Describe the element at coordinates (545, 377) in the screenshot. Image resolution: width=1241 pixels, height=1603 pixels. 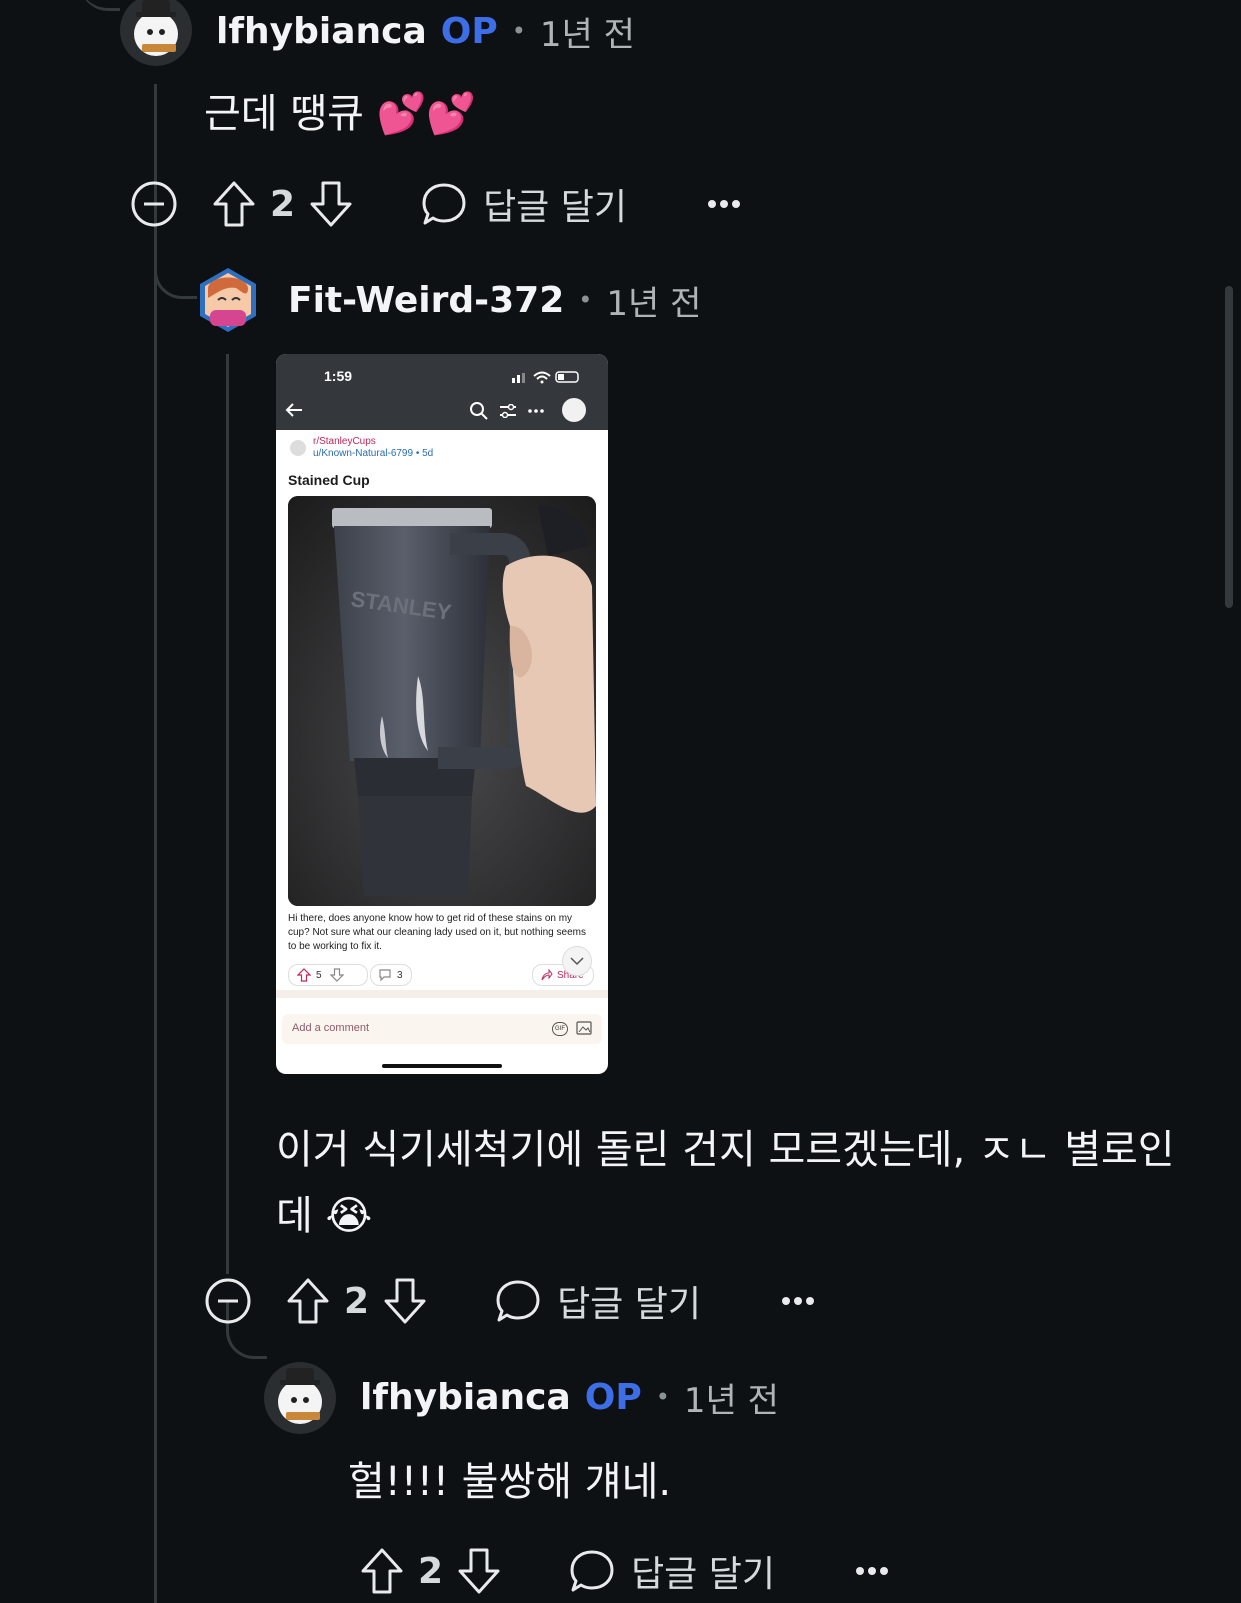
I see `status-icons` at that location.